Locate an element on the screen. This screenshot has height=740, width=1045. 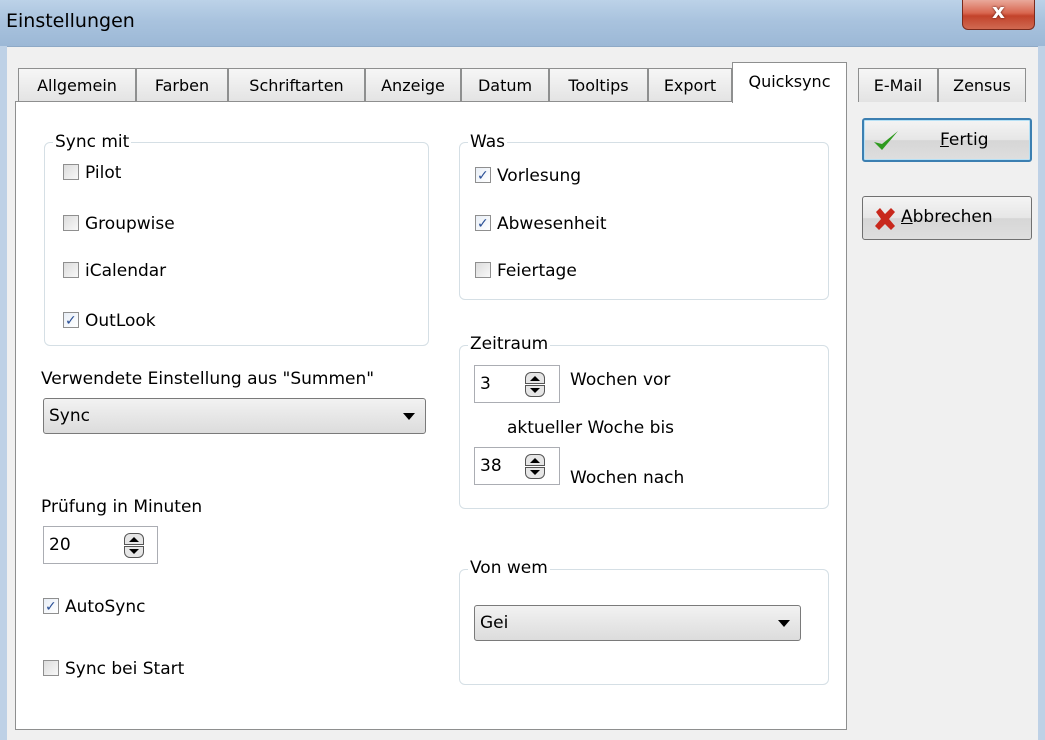
tab-quicksync: Quicksync is located at coordinates (789, 82).